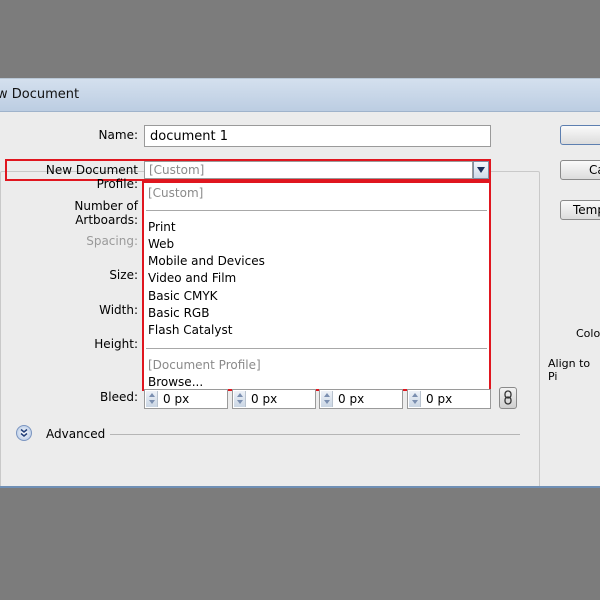  Describe the element at coordinates (91, 177) in the screenshot. I see `profile-label: New Document Profile:` at that location.